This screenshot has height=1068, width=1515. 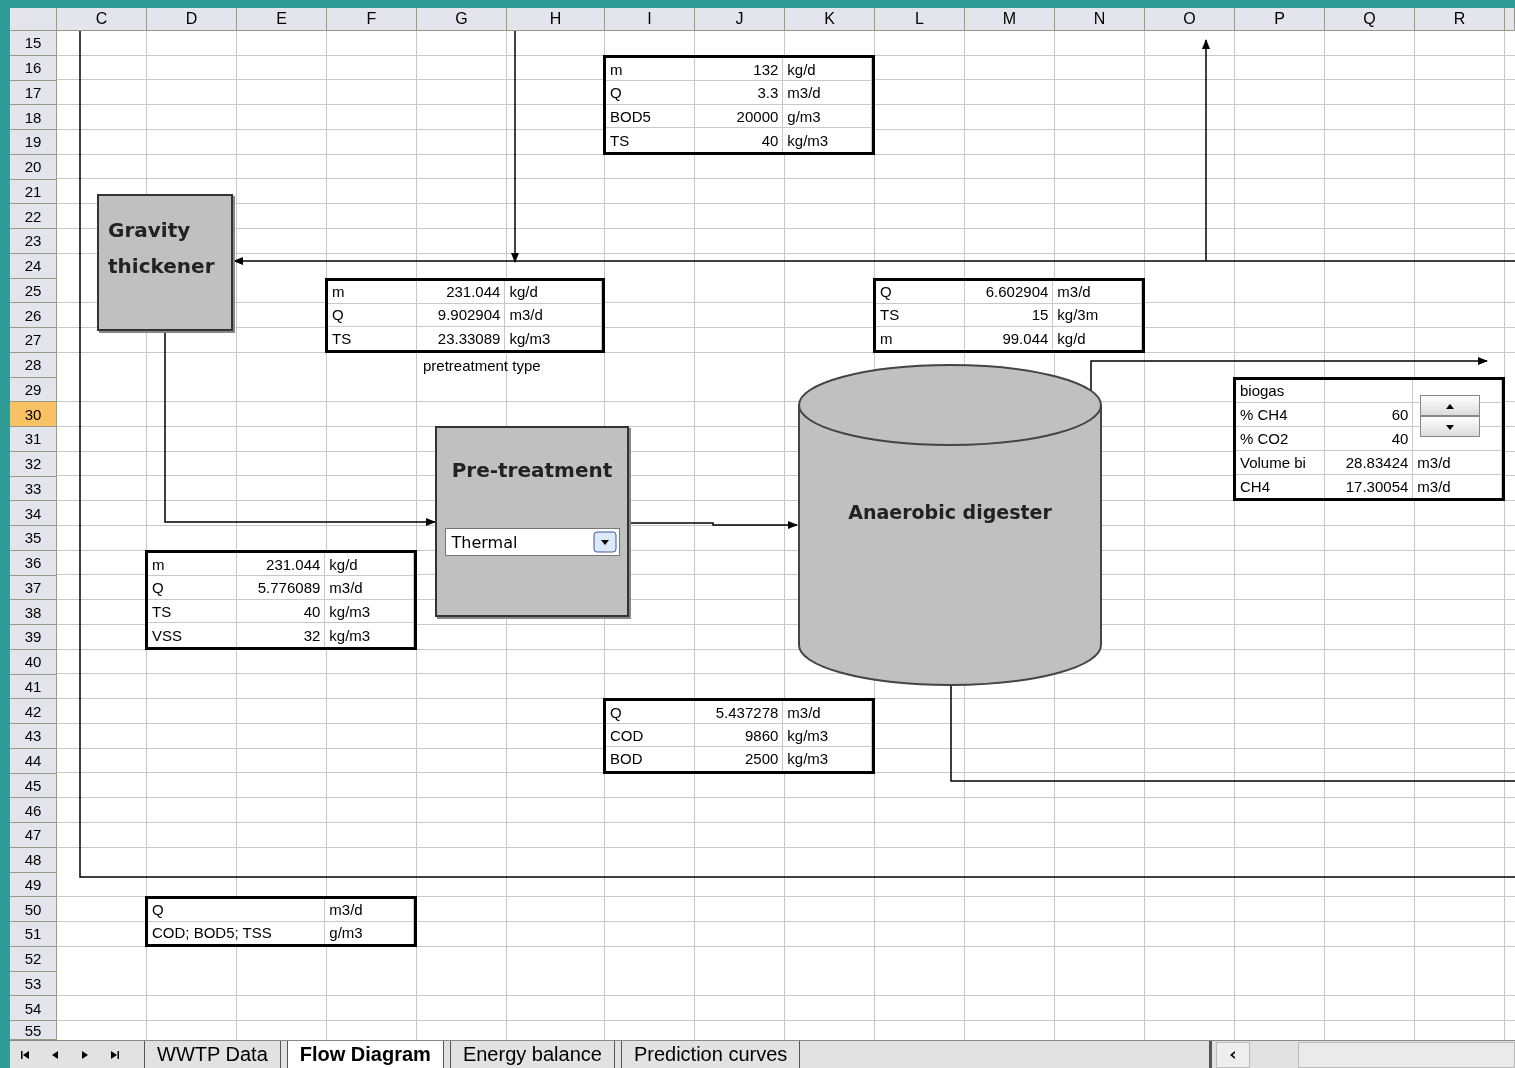 What do you see at coordinates (1370, 19) in the screenshot?
I see `column-header: Q` at bounding box center [1370, 19].